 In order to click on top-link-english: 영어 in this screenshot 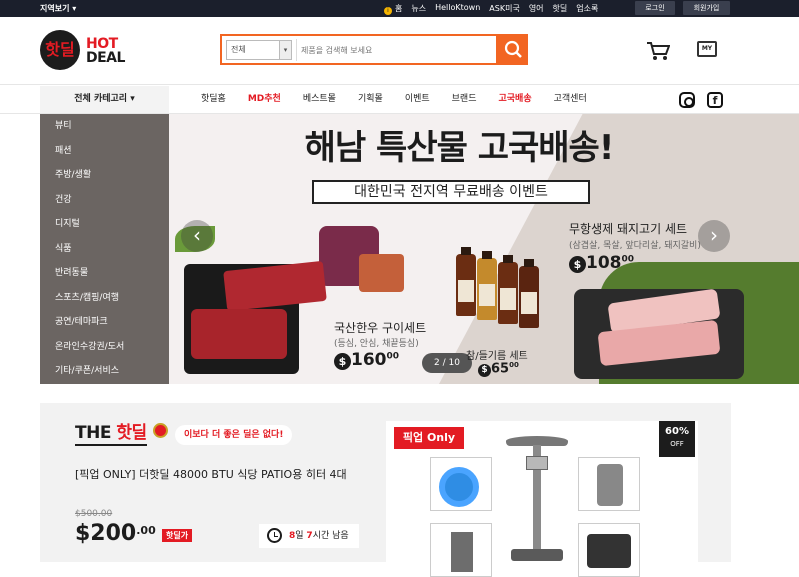, I will do `click(536, 9)`.